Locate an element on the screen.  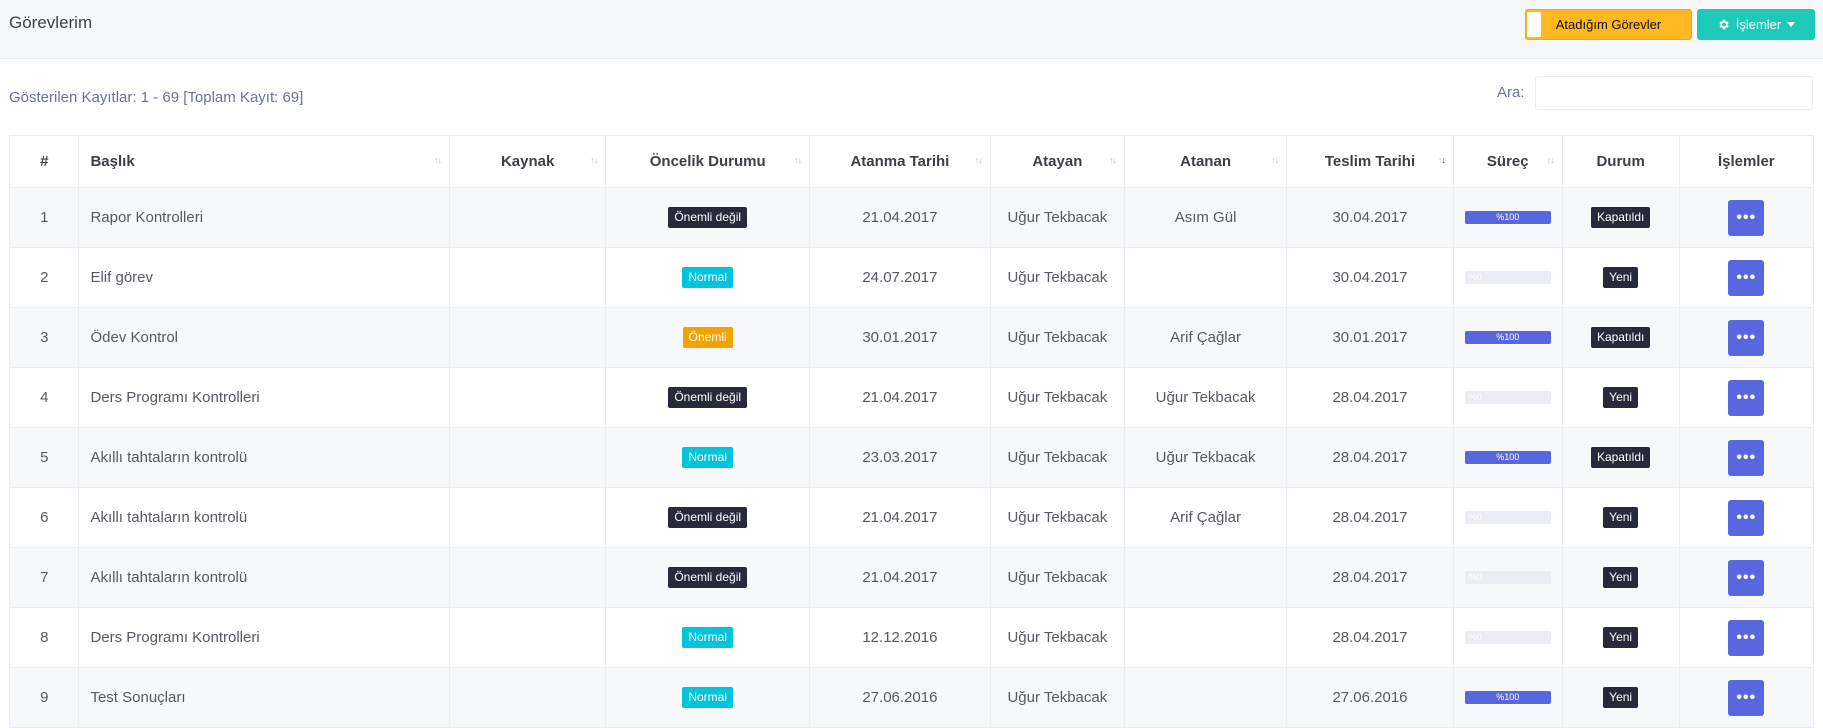
actions-dropdown-button: İşlemler is located at coordinates (1756, 24).